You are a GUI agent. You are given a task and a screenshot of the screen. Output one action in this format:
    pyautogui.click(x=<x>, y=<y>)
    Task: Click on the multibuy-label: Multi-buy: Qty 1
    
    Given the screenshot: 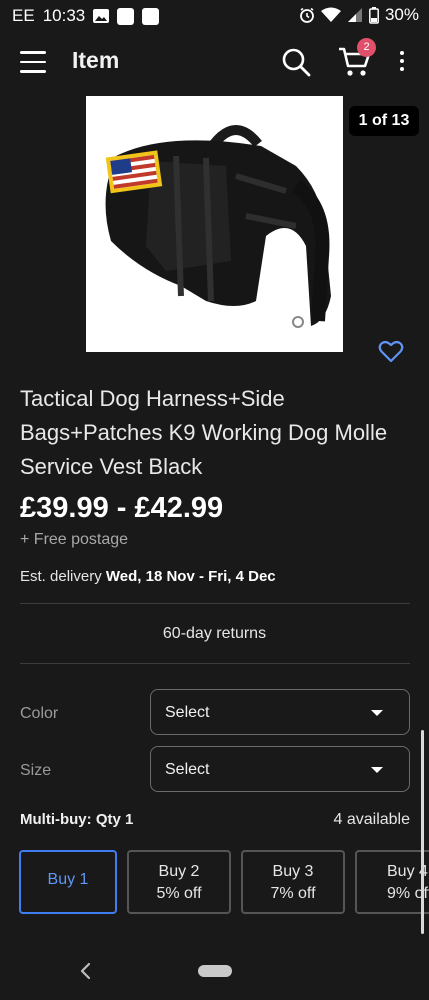 What is the action you would take?
    pyautogui.click(x=77, y=819)
    